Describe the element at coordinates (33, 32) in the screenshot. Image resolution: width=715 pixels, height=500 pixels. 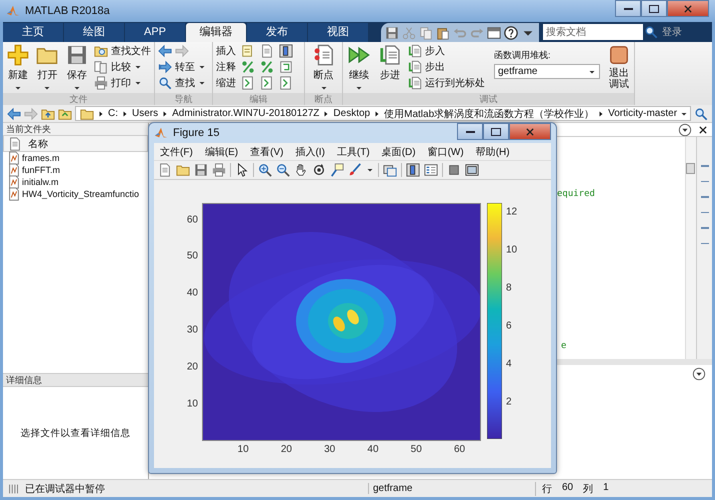
I see `ribbon-tab: 主页` at that location.